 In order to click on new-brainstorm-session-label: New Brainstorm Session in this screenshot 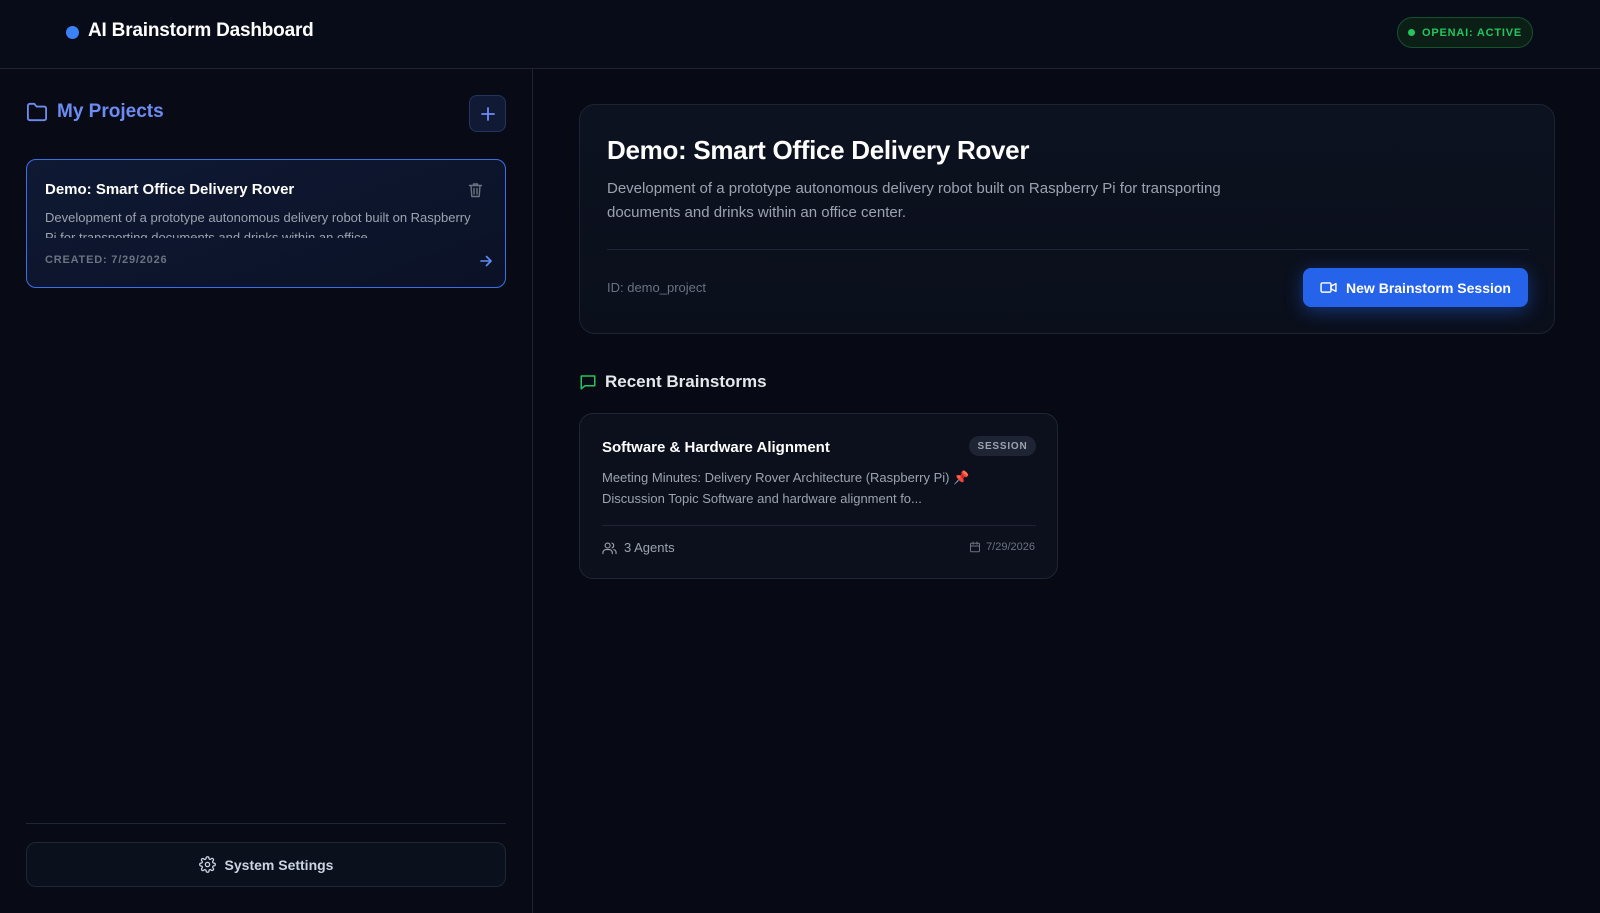, I will do `click(1428, 287)`.